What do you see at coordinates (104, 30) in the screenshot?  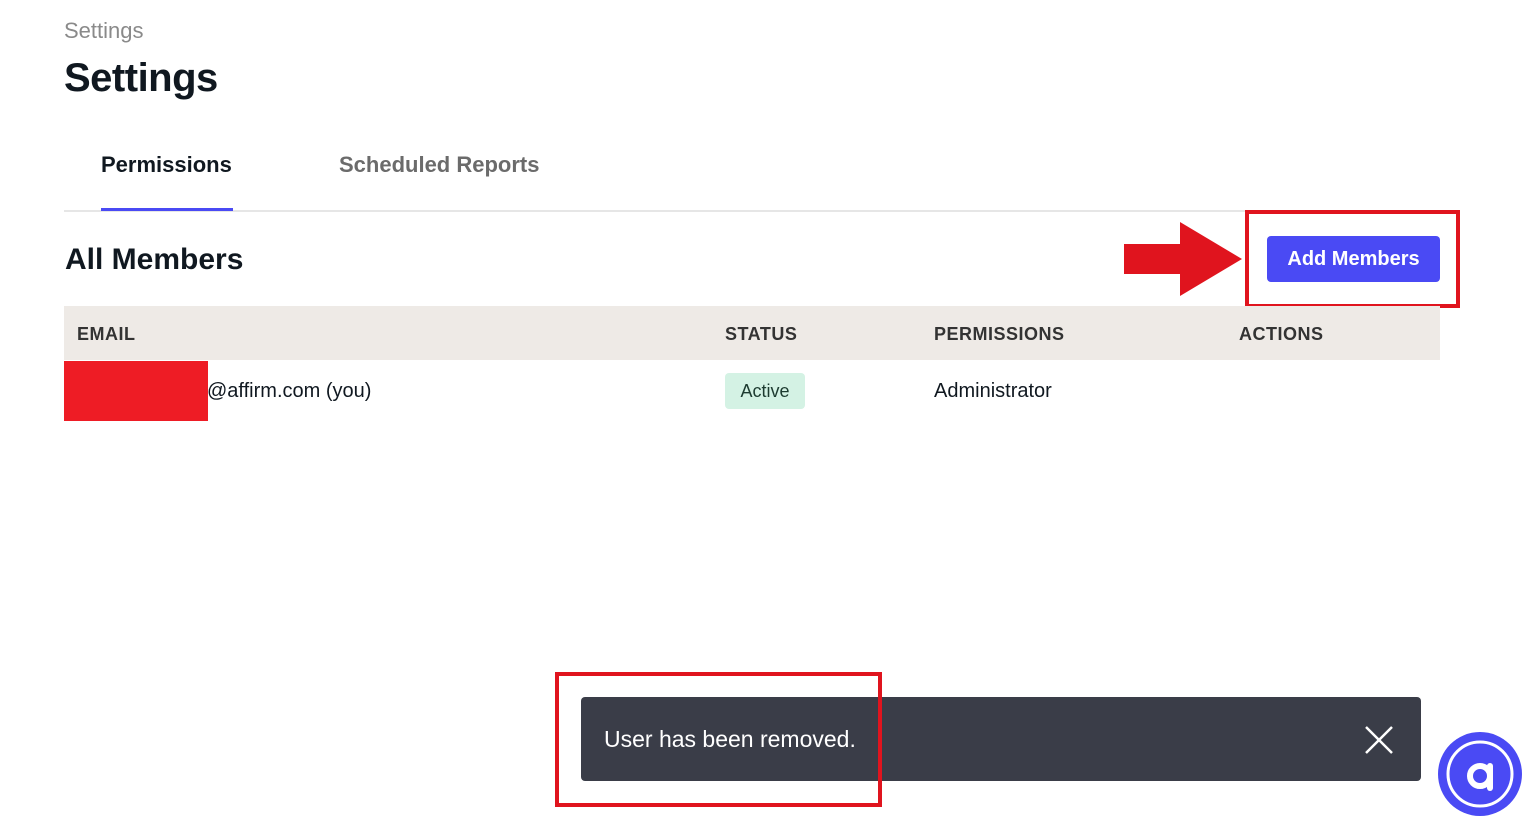 I see `breadcrumb: Settings` at bounding box center [104, 30].